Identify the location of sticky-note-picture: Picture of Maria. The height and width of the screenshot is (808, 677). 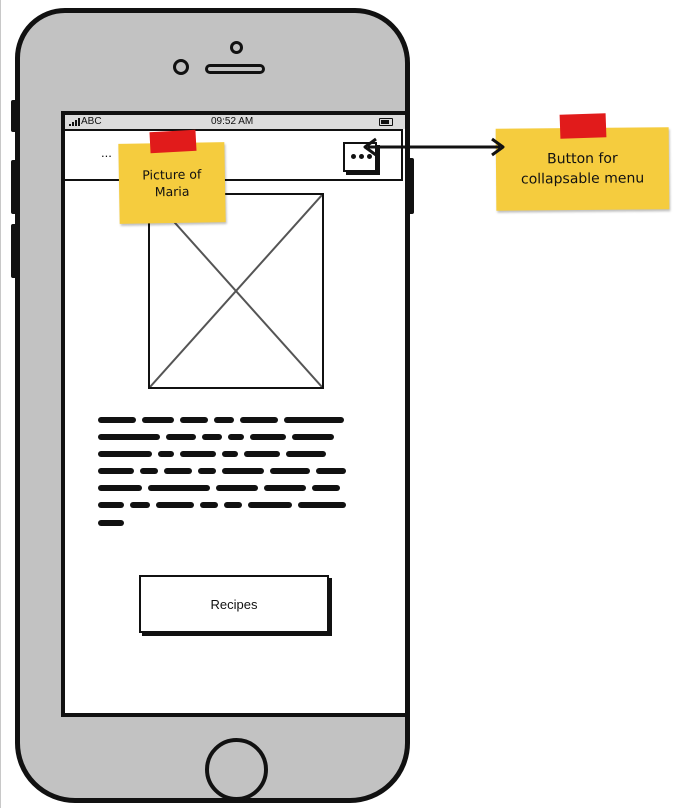
(172, 183).